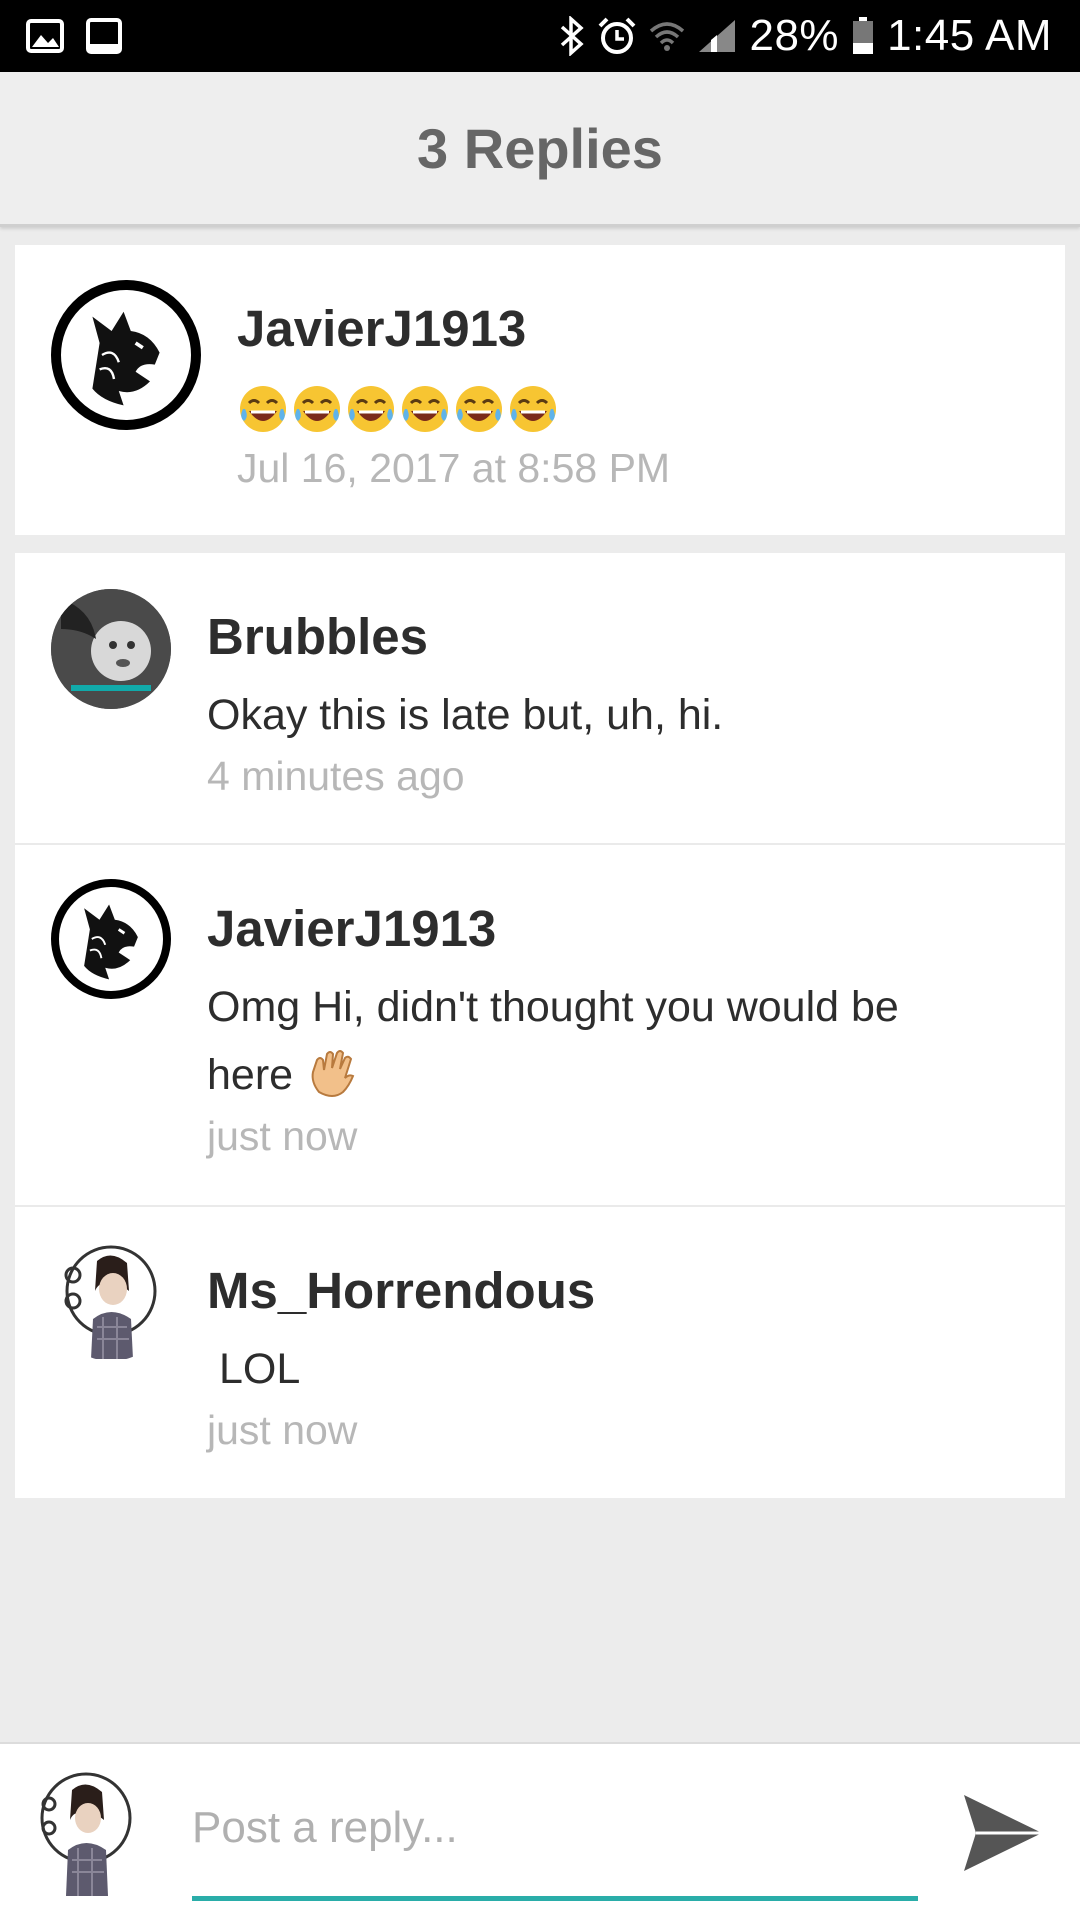  I want to click on reply-text: Omg Hi, didn't thought you would be here, so click(617, 1041).